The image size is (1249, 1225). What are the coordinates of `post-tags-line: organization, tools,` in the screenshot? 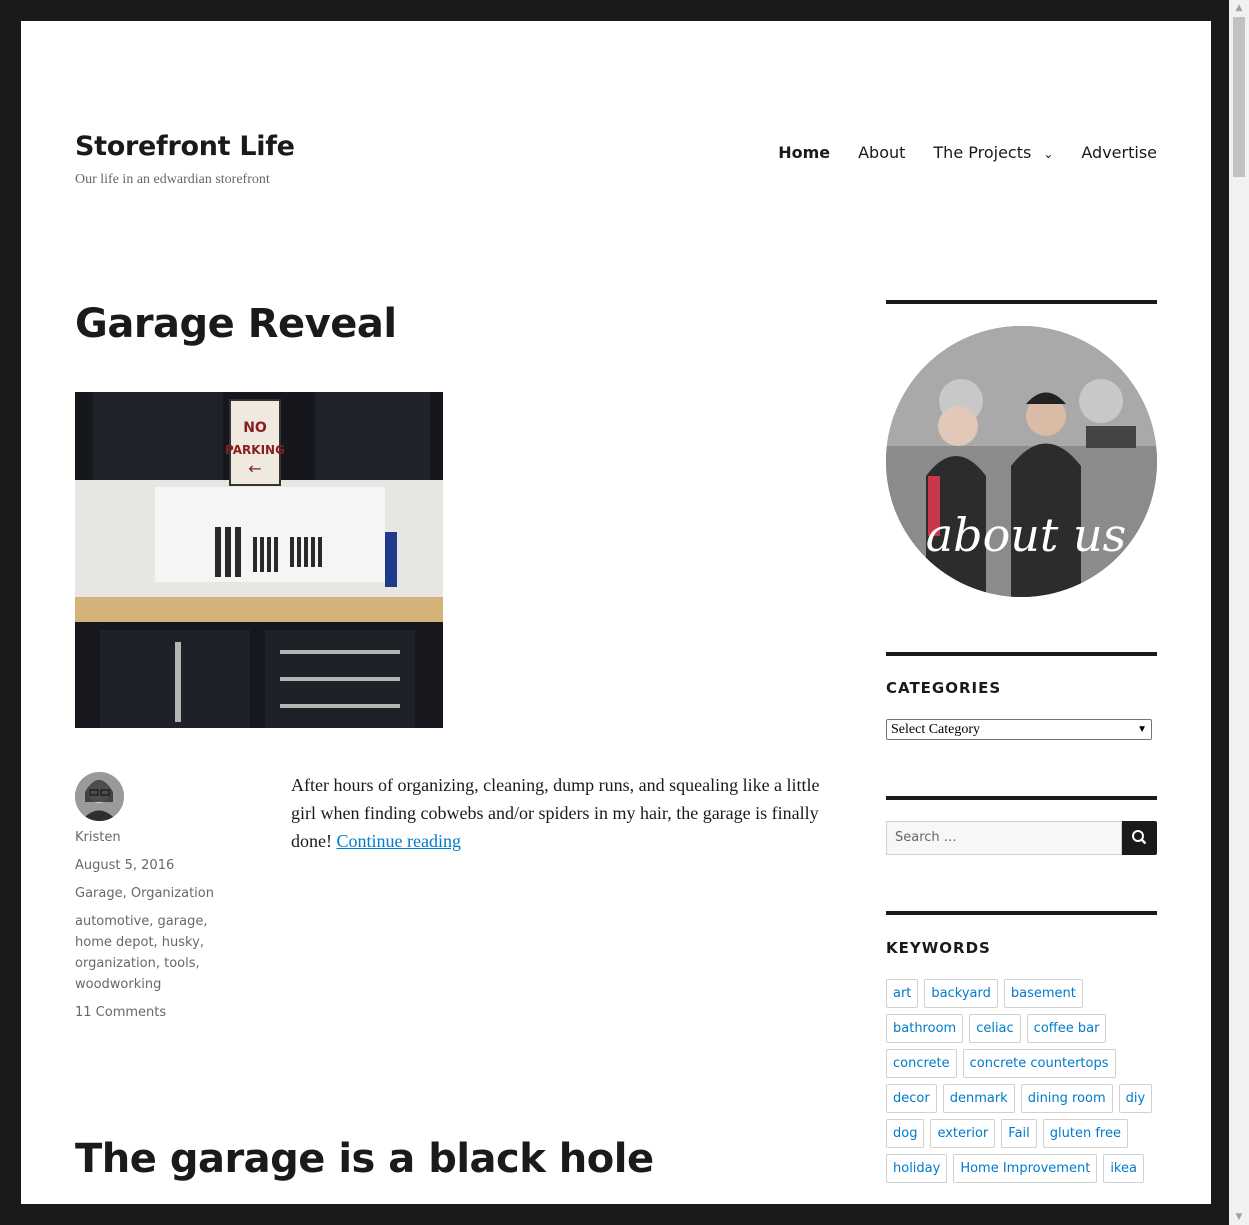 It's located at (141, 963).